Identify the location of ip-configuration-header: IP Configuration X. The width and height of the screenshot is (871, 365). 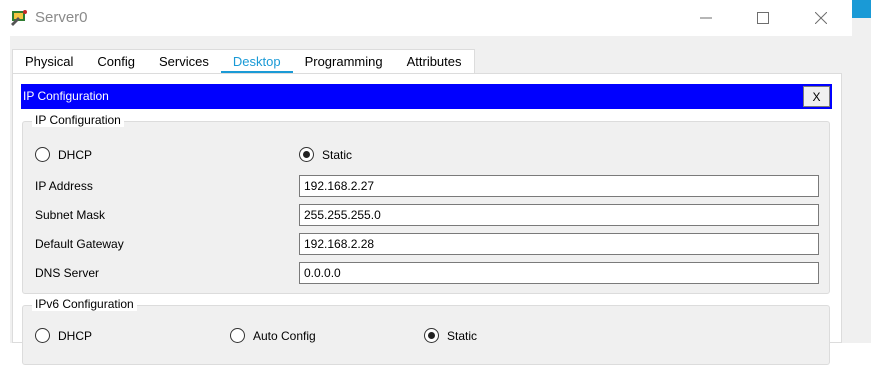
(426, 96).